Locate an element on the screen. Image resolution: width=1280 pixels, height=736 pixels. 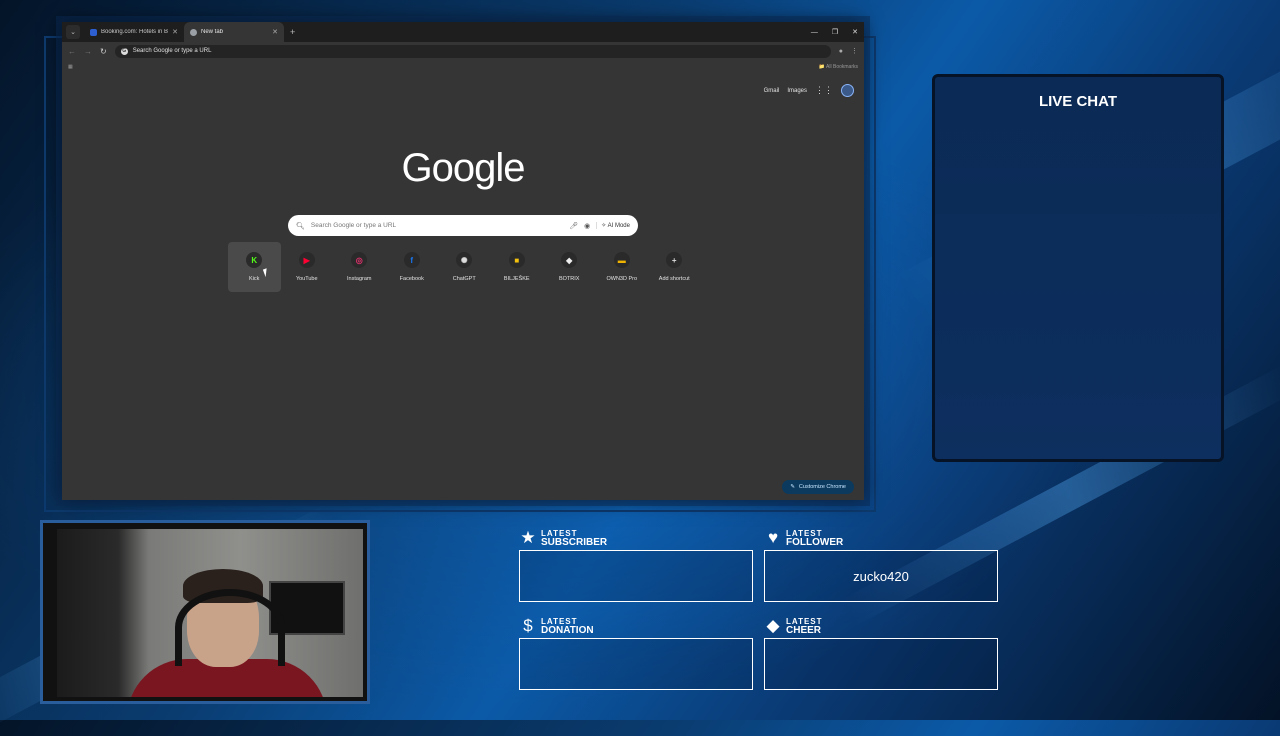
restore-icon: ❐ is located at coordinates (835, 32).